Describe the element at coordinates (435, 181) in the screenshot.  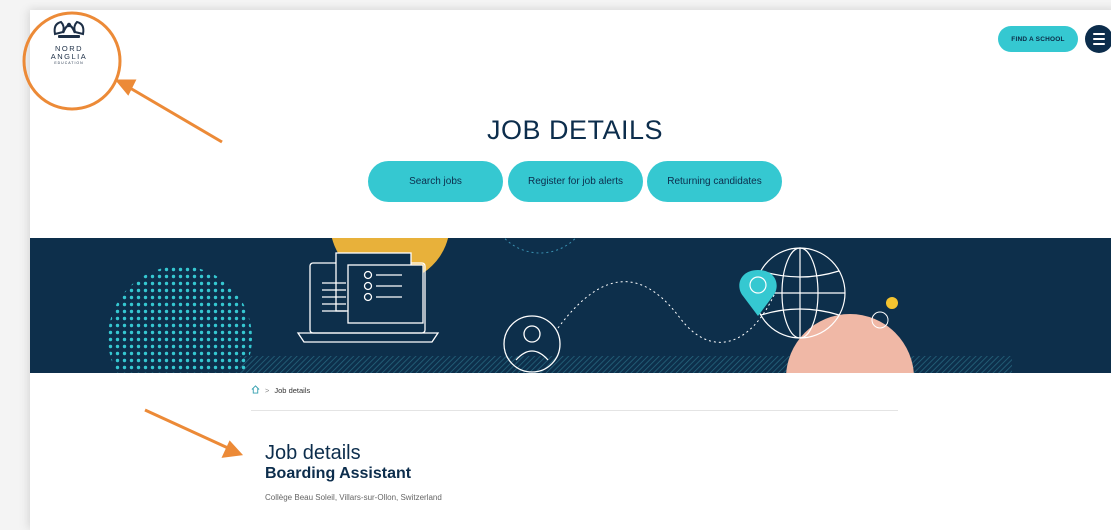
I see `search-jobs-button: Search jobs` at that location.